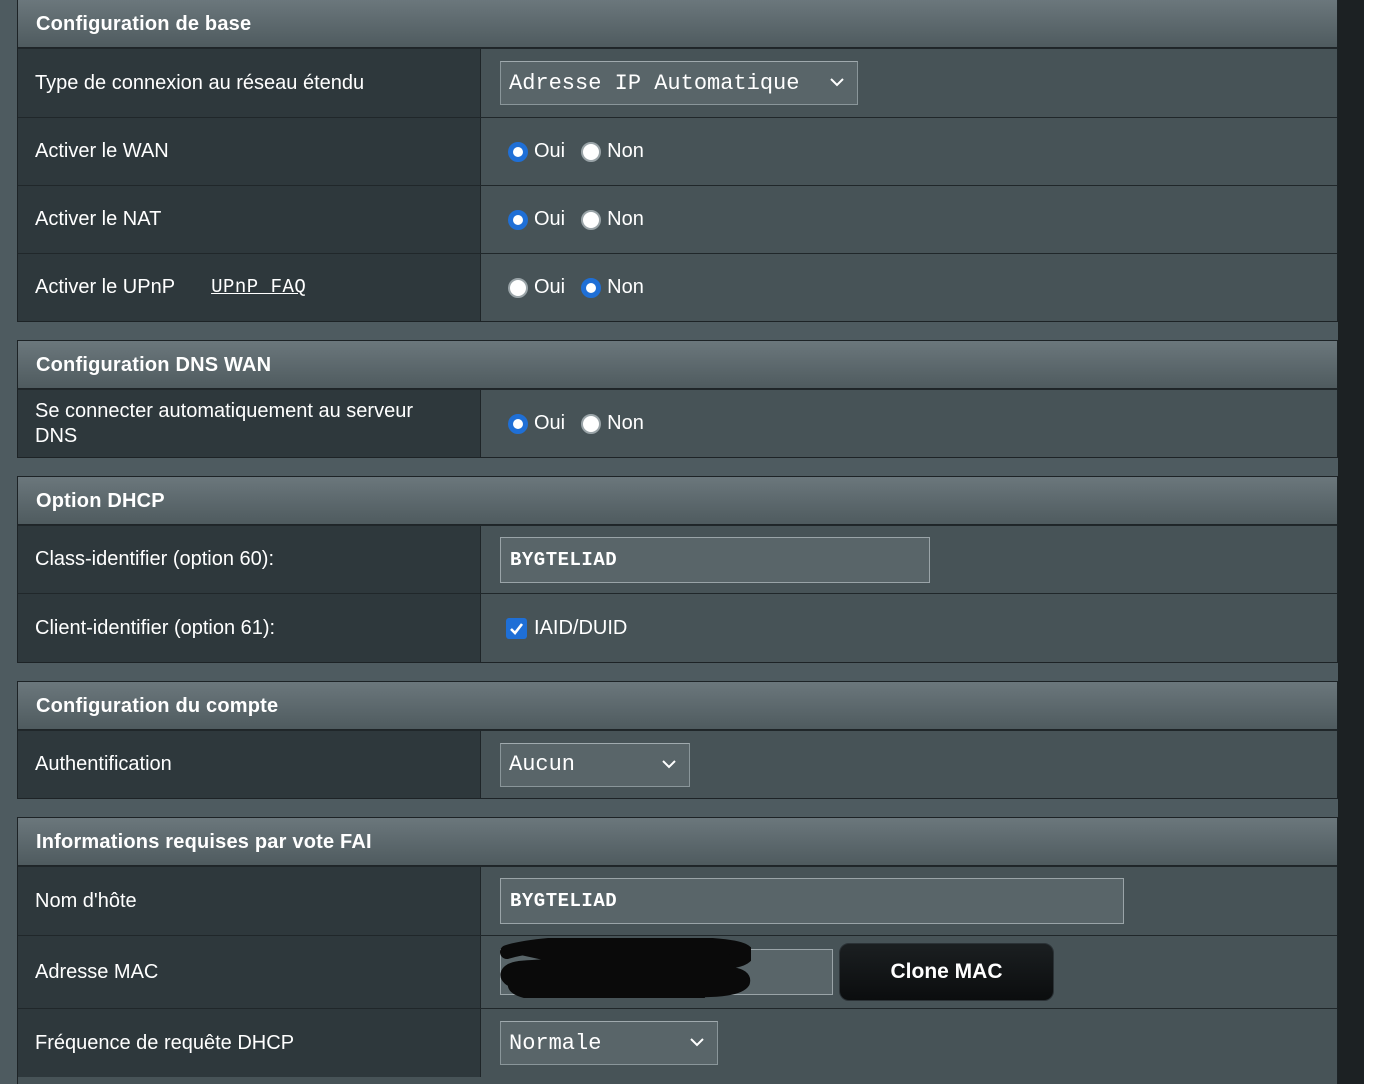 This screenshot has width=1397, height=1084. I want to click on iaid-duid-checkbox, so click(516, 628).